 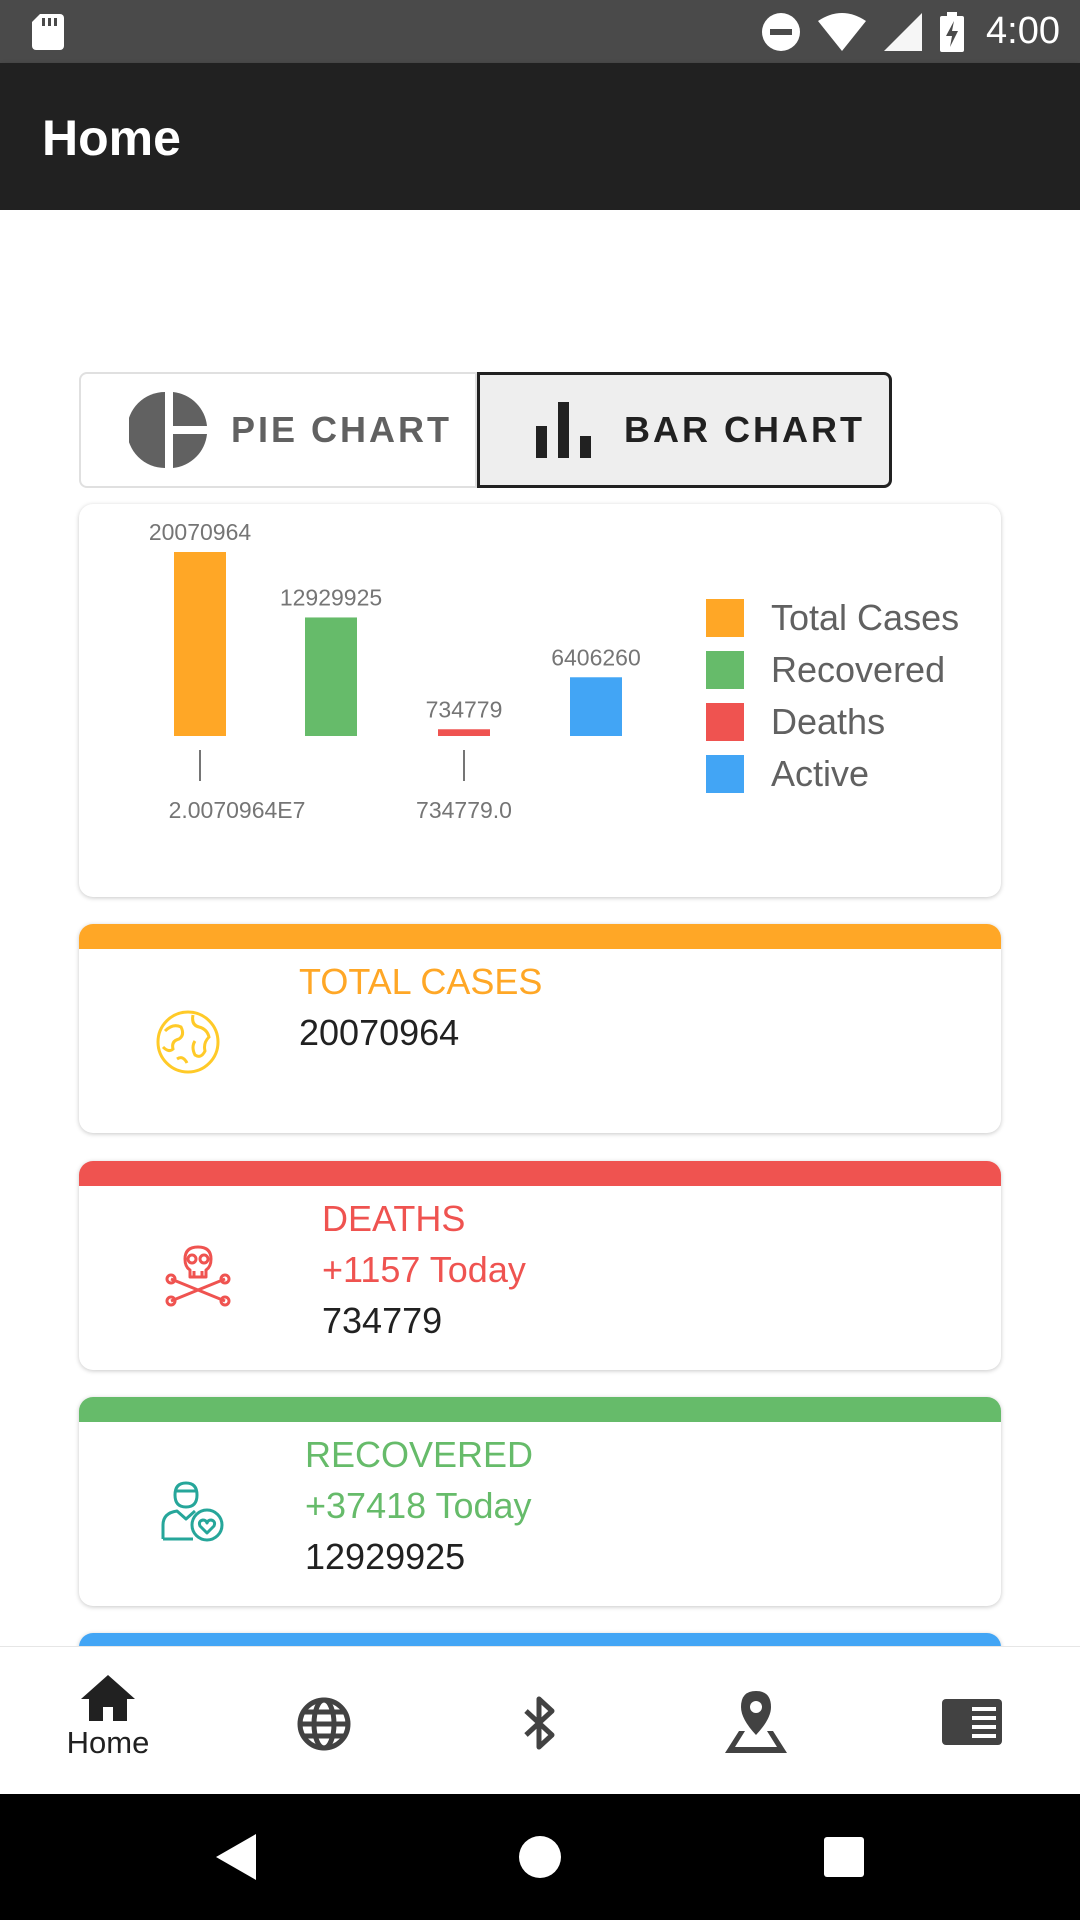 What do you see at coordinates (725, 670) in the screenshot?
I see `legend-swatch-recovered` at bounding box center [725, 670].